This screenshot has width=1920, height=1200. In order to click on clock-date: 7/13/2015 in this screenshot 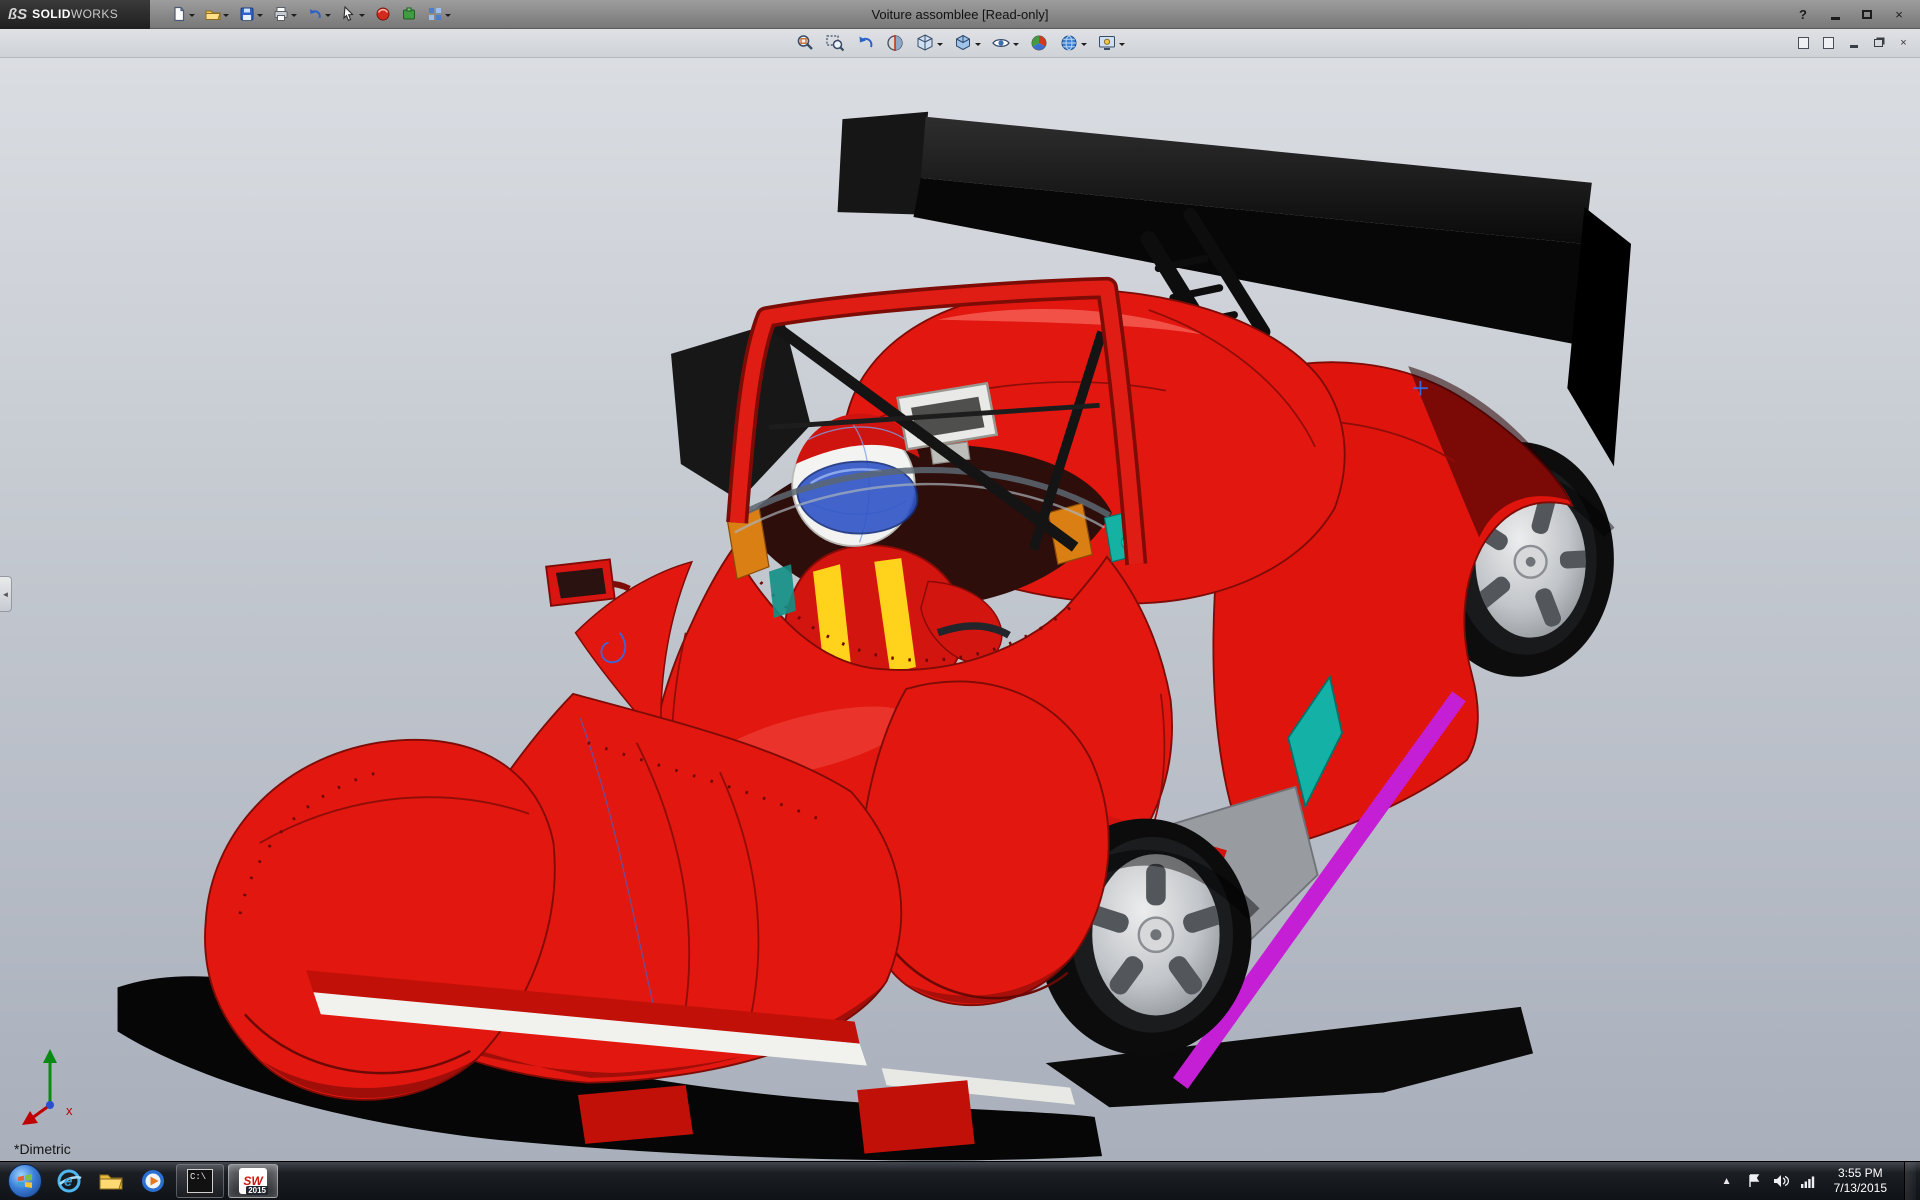, I will do `click(1860, 1188)`.